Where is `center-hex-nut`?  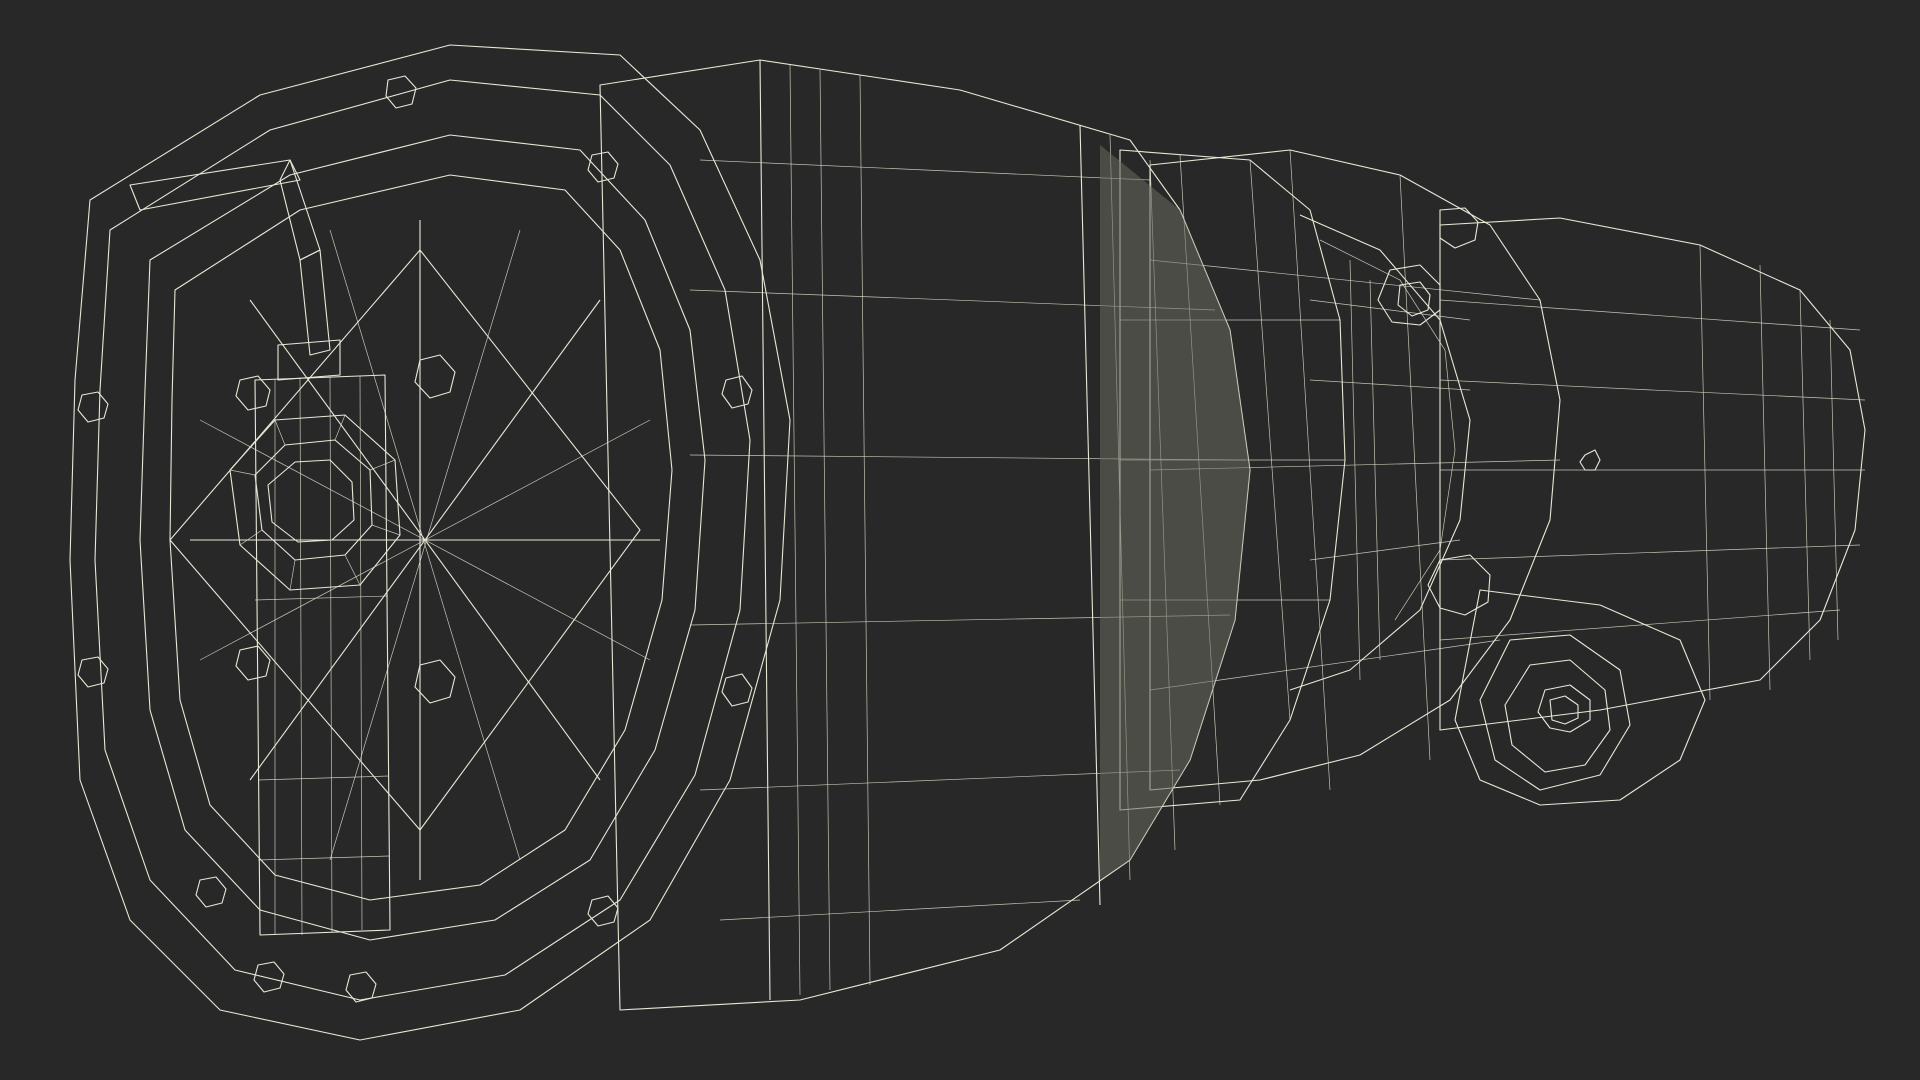
center-hex-nut is located at coordinates (315, 502).